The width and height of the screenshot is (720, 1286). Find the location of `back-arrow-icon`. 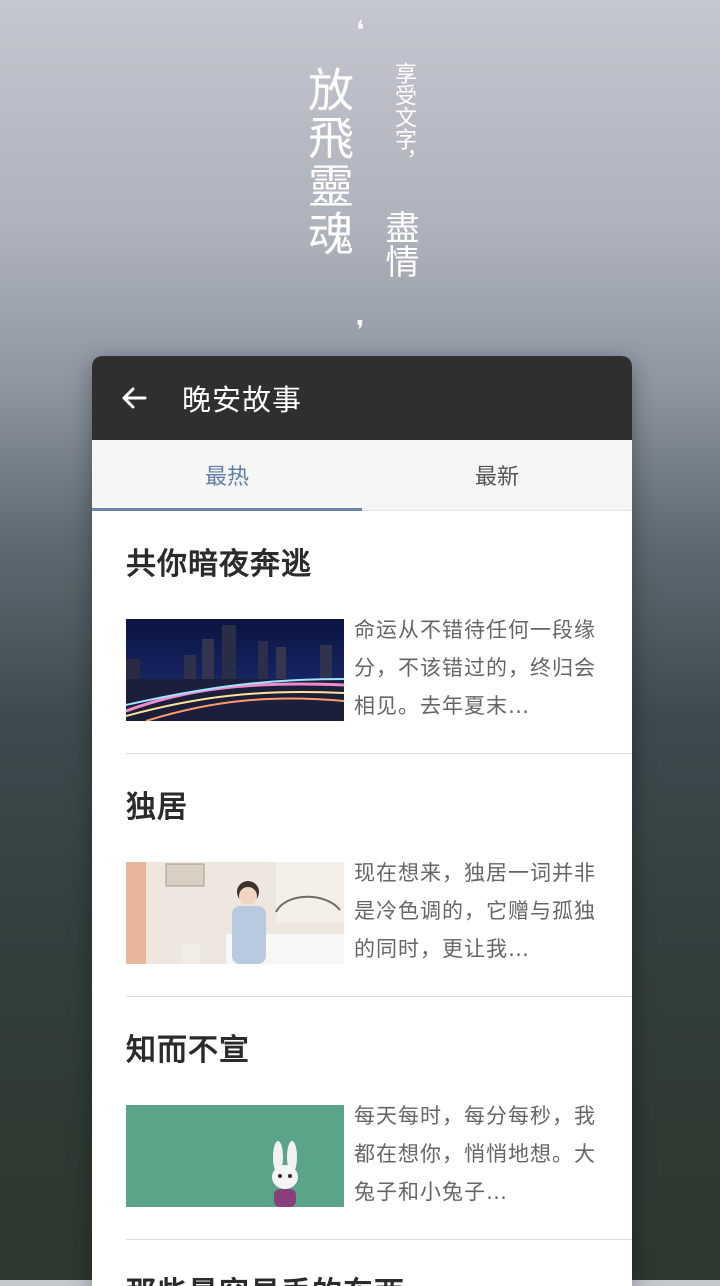

back-arrow-icon is located at coordinates (134, 398).